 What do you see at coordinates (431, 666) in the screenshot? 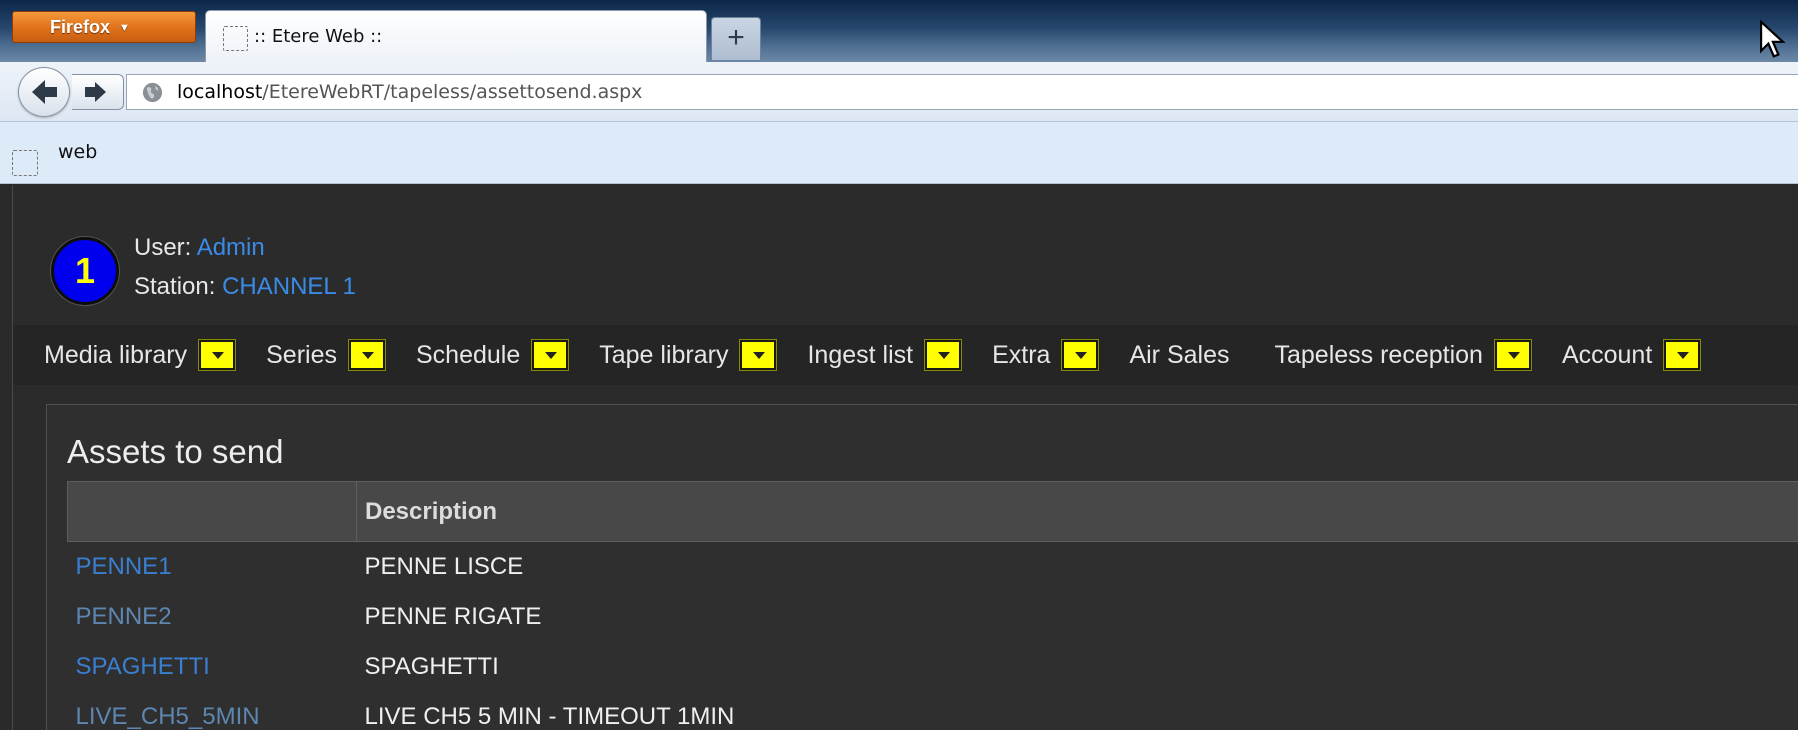
I see `asset-description: SPAGHETTI` at bounding box center [431, 666].